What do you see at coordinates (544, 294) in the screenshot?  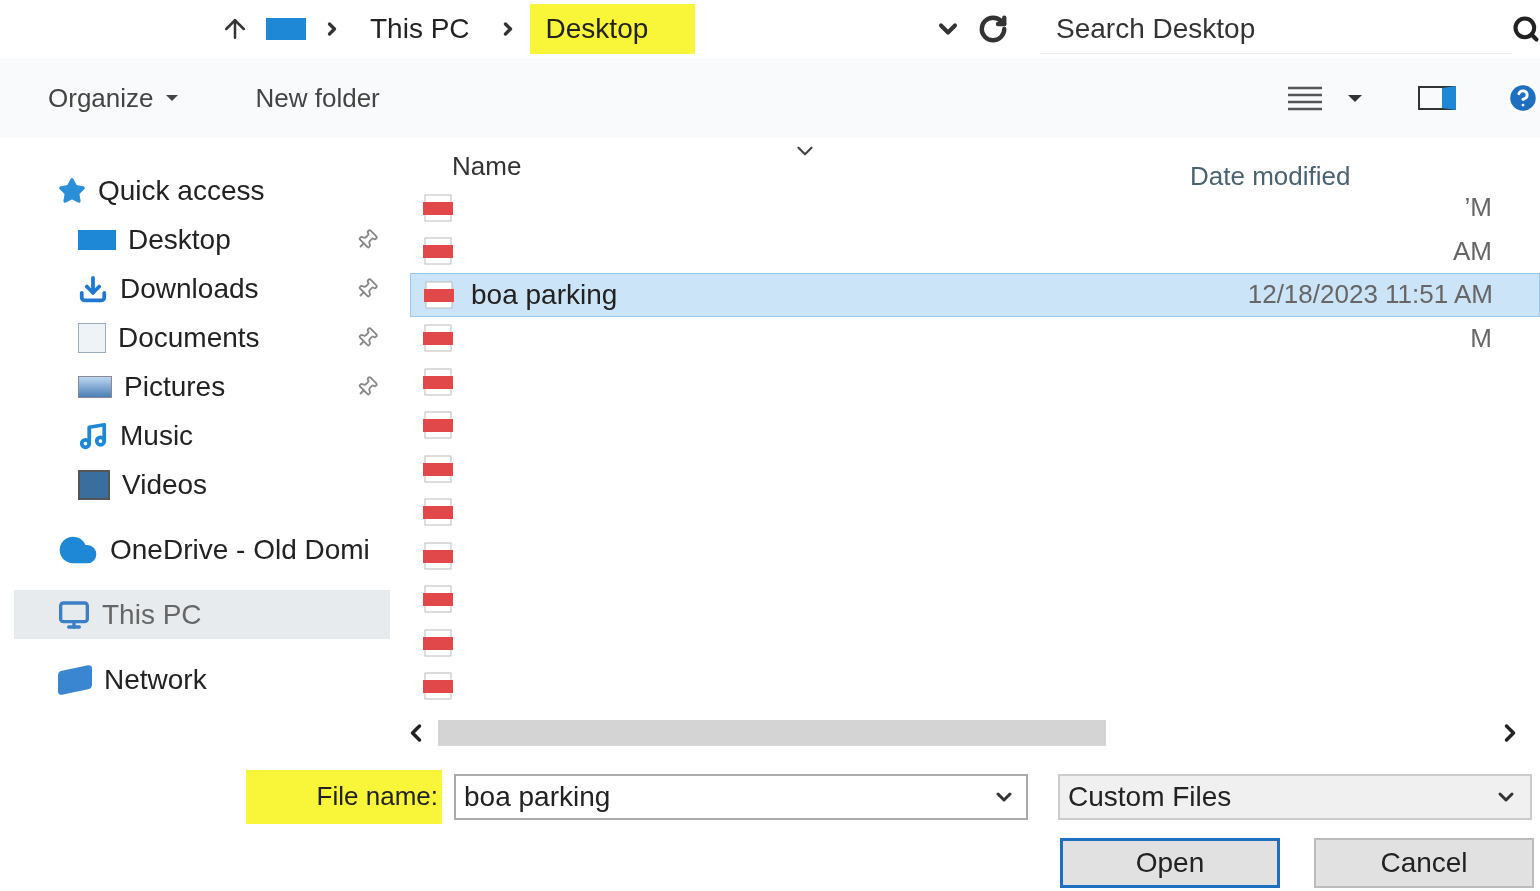 I see `file-name: boa parking` at bounding box center [544, 294].